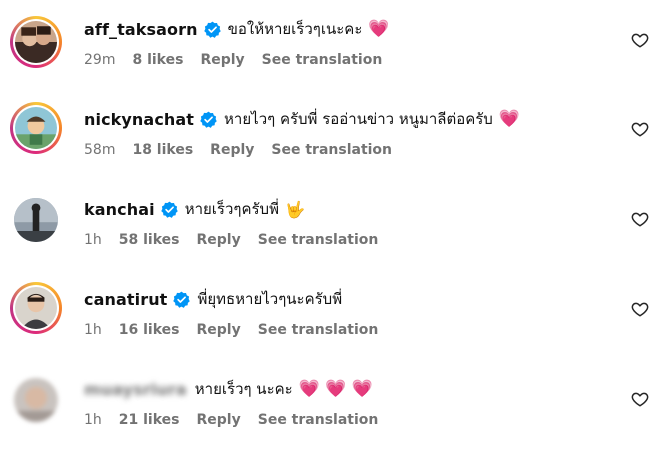 Image resolution: width=655 pixels, height=456 pixels. What do you see at coordinates (99, 150) in the screenshot?
I see `timestamp: 58m` at bounding box center [99, 150].